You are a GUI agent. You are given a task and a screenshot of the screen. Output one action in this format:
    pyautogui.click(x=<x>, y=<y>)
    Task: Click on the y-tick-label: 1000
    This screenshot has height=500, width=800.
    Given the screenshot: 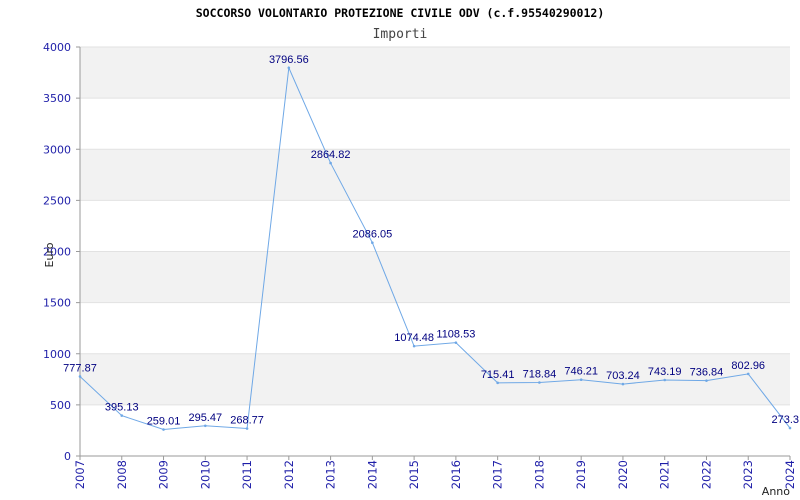 What is the action you would take?
    pyautogui.click(x=57, y=354)
    